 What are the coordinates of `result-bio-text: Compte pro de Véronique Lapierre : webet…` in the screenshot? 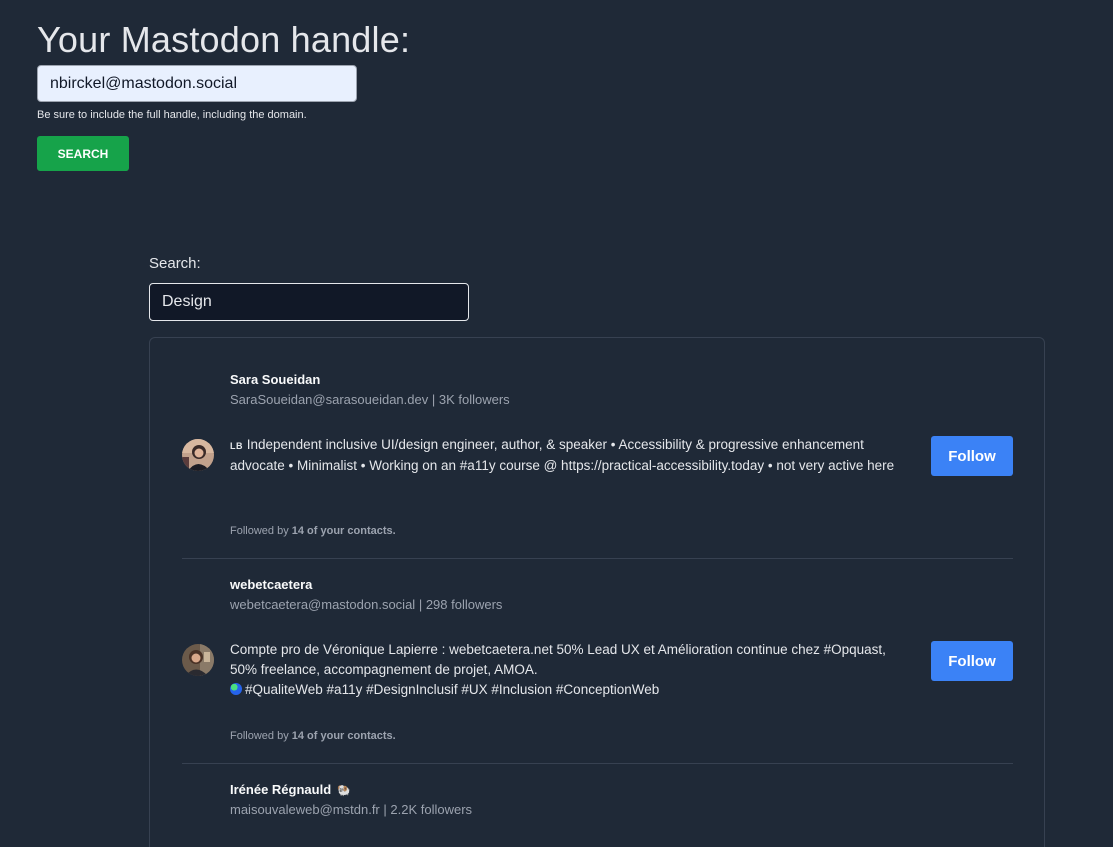 It's located at (558, 659).